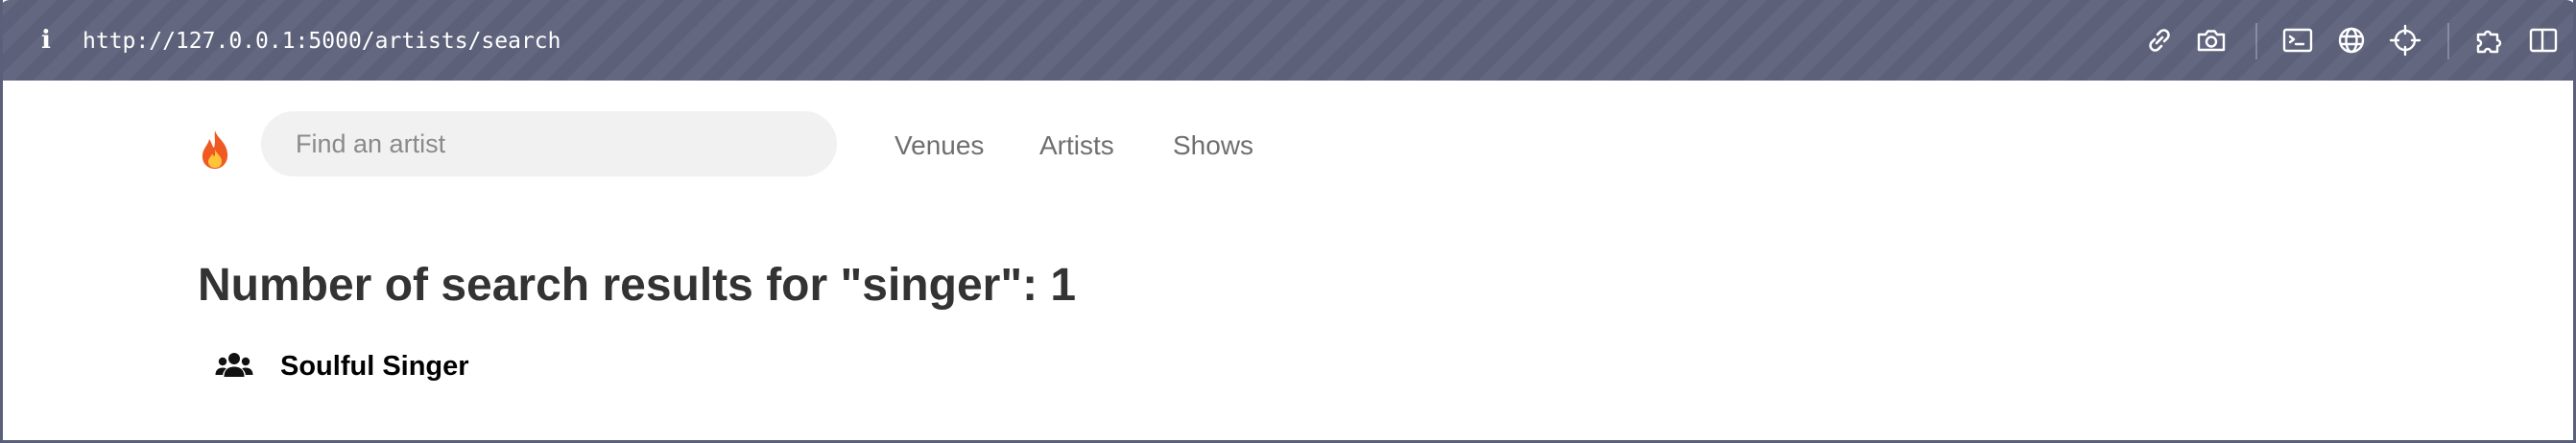 This screenshot has width=2576, height=443. Describe the element at coordinates (2405, 41) in the screenshot. I see `crosshair-icon` at that location.